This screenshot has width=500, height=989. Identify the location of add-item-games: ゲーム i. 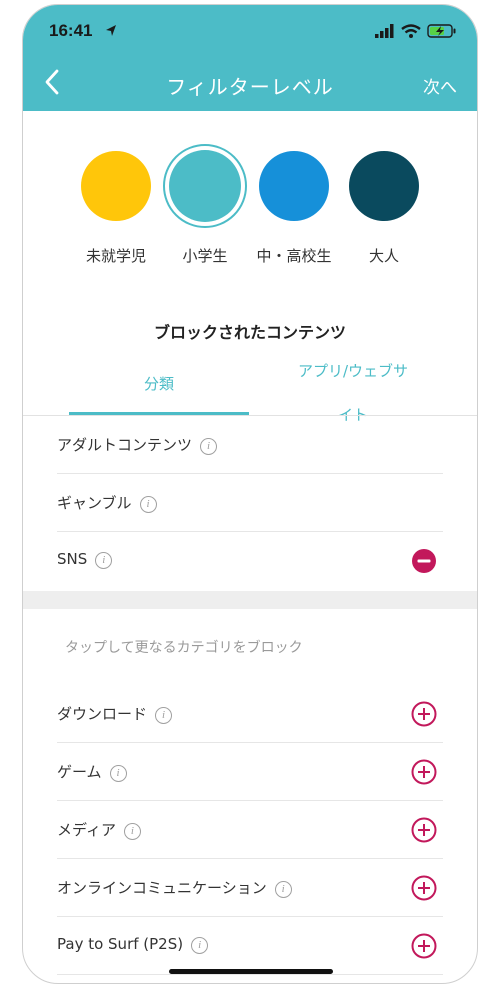
(250, 772).